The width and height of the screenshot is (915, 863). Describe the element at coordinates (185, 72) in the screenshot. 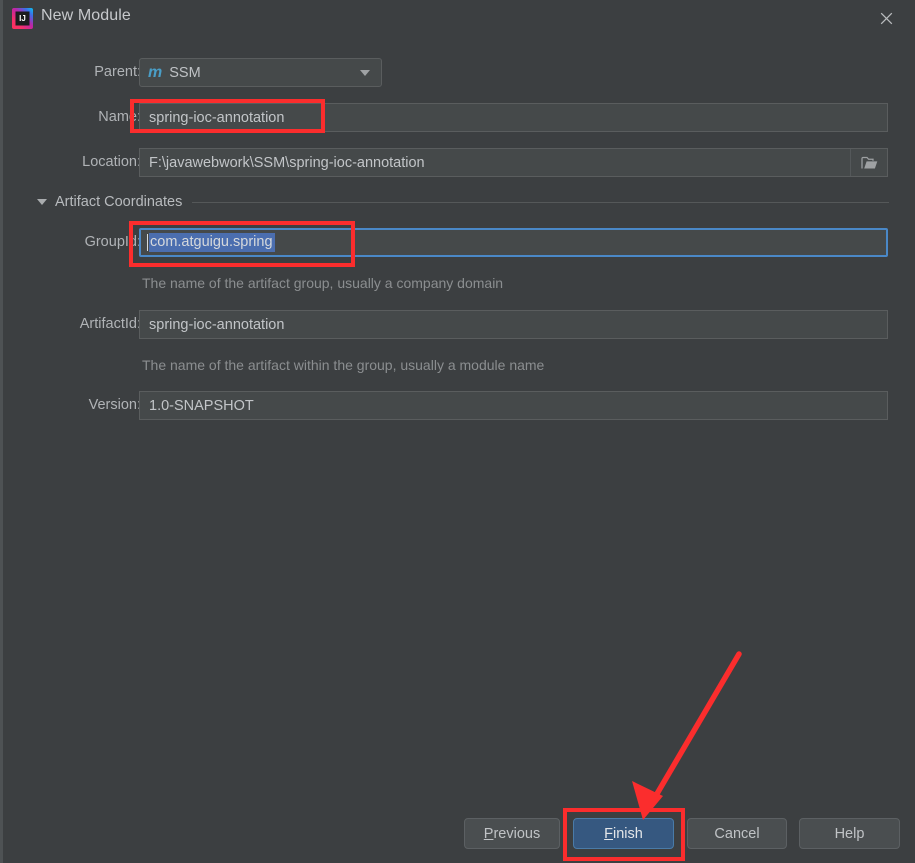

I see `parent-combo-value: SSM` at that location.